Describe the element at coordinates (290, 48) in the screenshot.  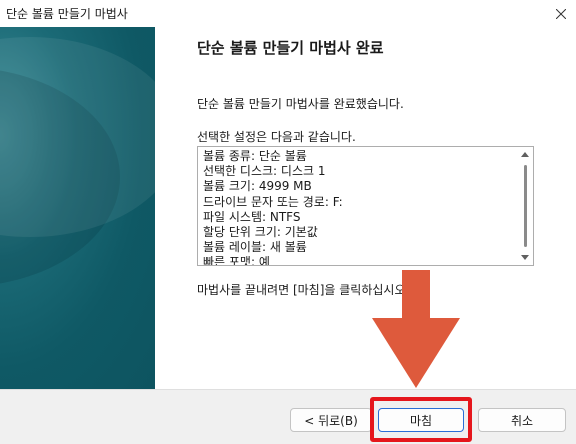
I see `page-heading: 단순 볼륨 만들기 마법사 완료` at that location.